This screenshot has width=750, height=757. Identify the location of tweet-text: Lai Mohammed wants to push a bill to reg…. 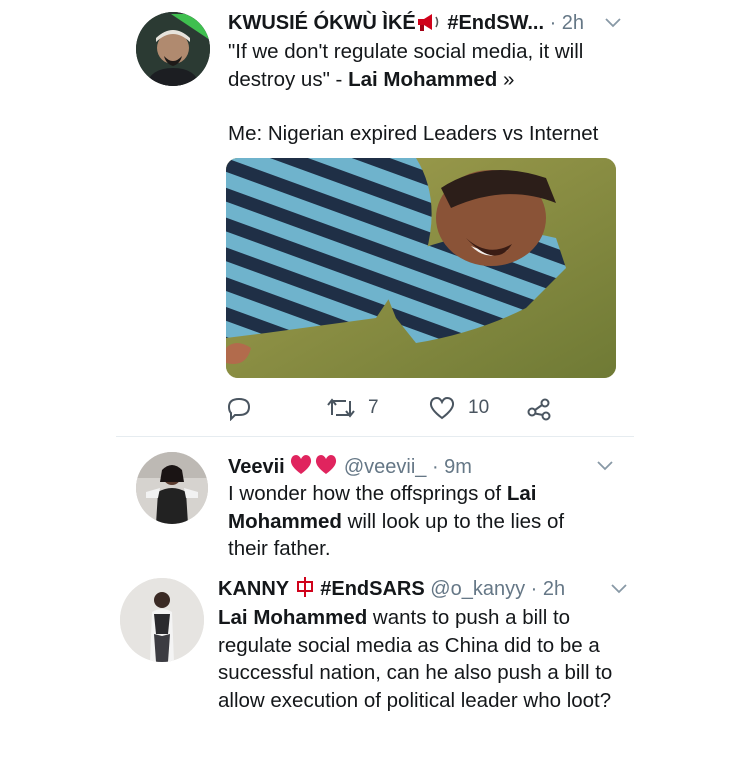
(415, 659).